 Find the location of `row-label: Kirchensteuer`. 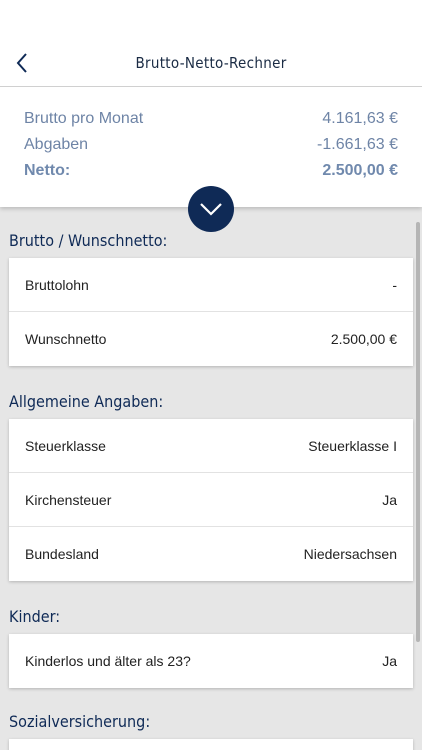

row-label: Kirchensteuer is located at coordinates (68, 499).